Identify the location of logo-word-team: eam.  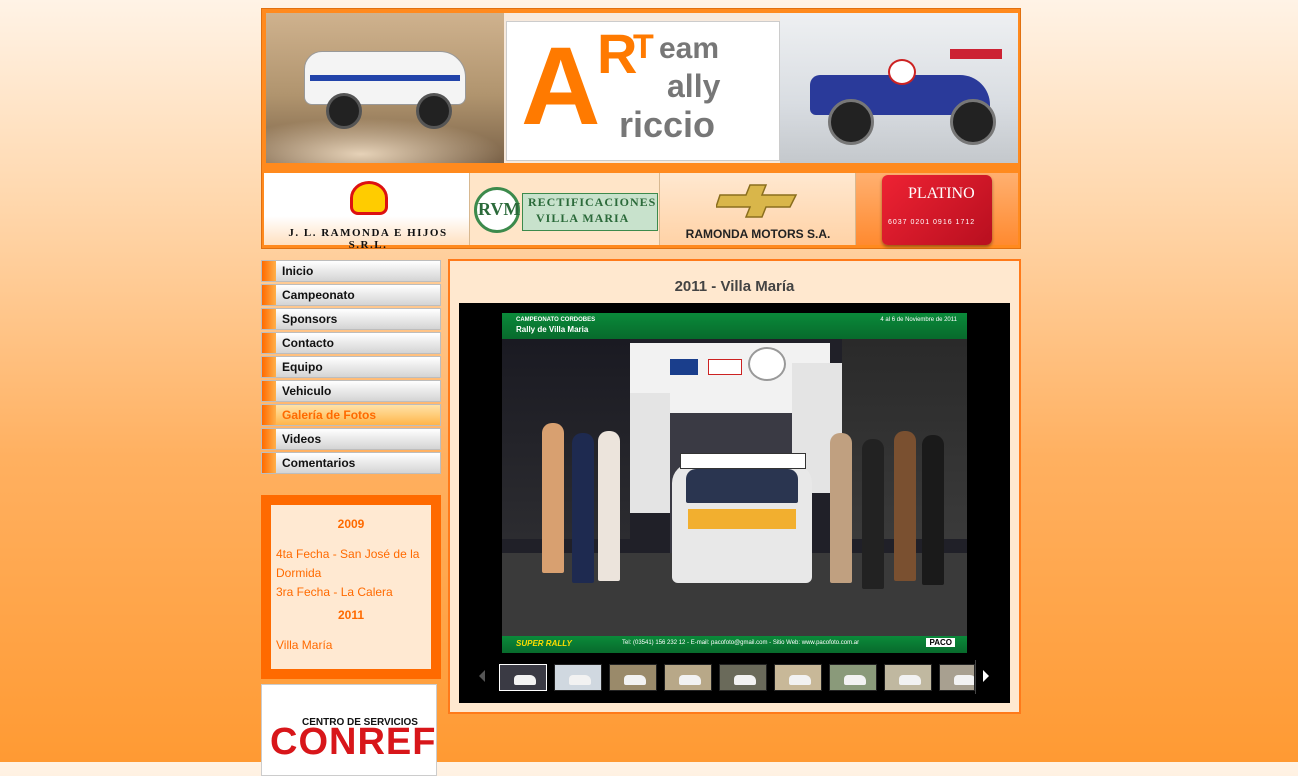
(689, 48).